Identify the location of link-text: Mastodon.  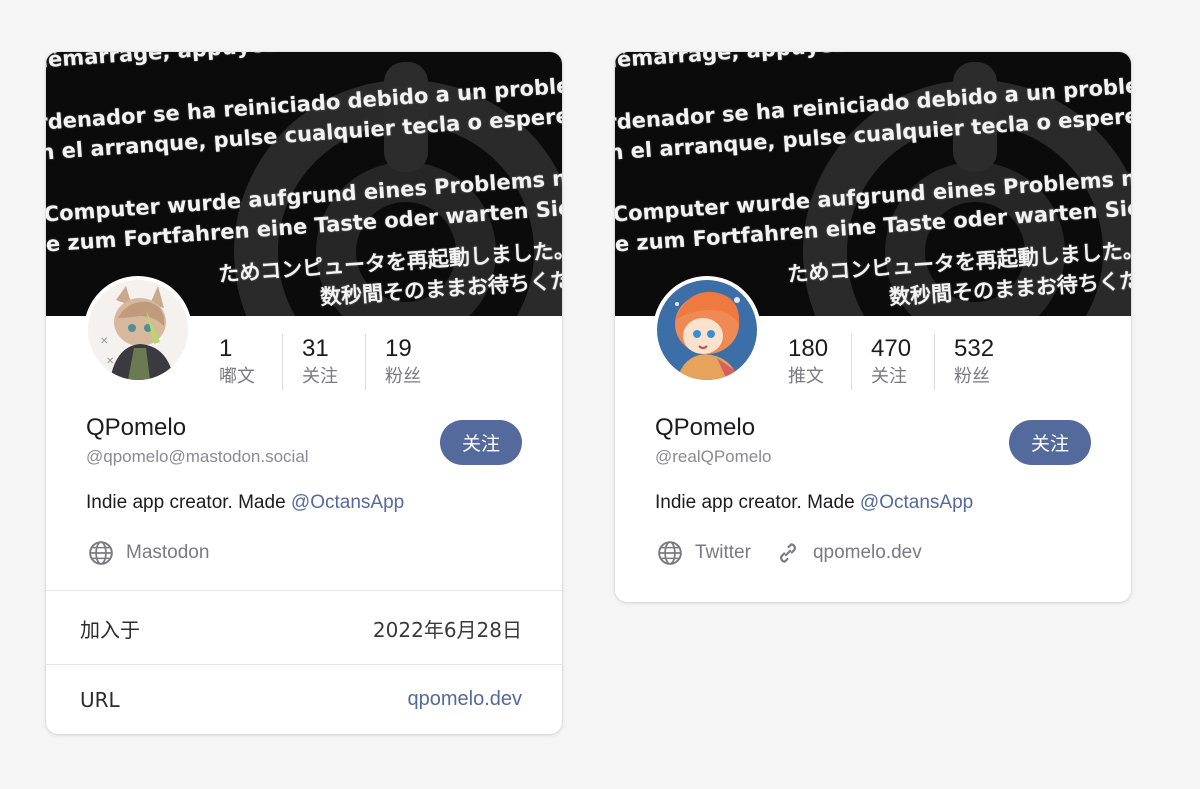
(168, 552).